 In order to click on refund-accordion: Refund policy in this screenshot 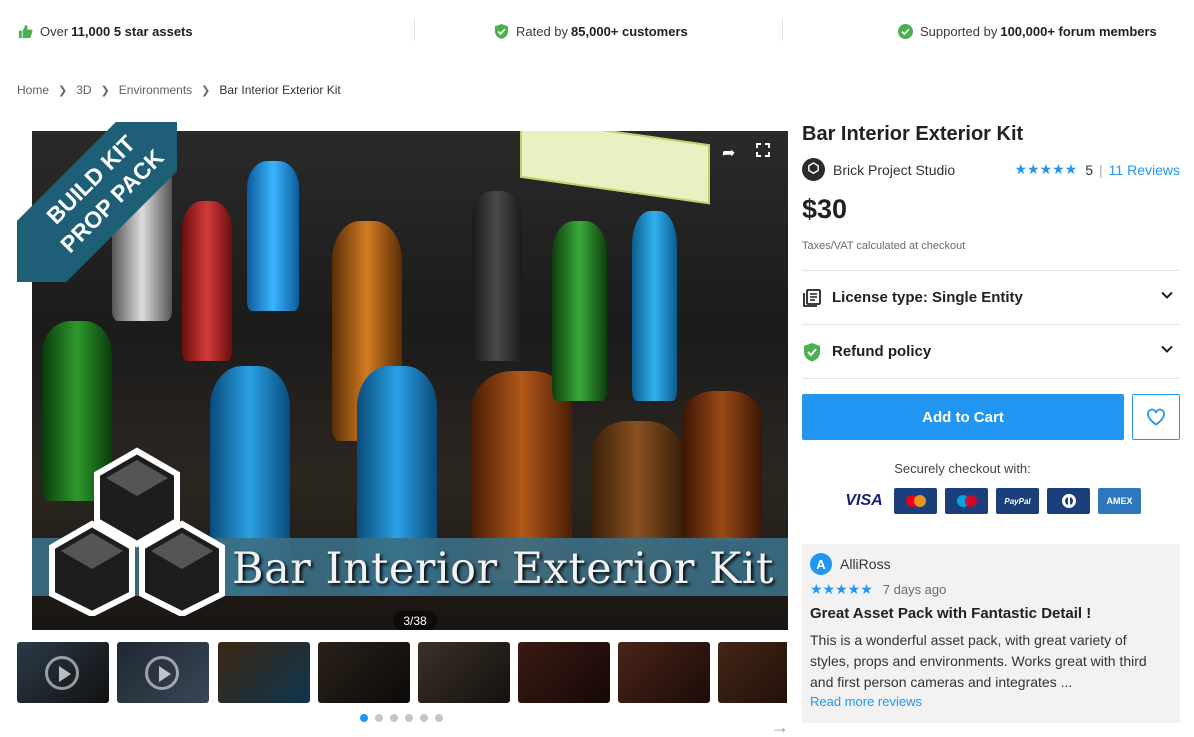, I will do `click(991, 351)`.